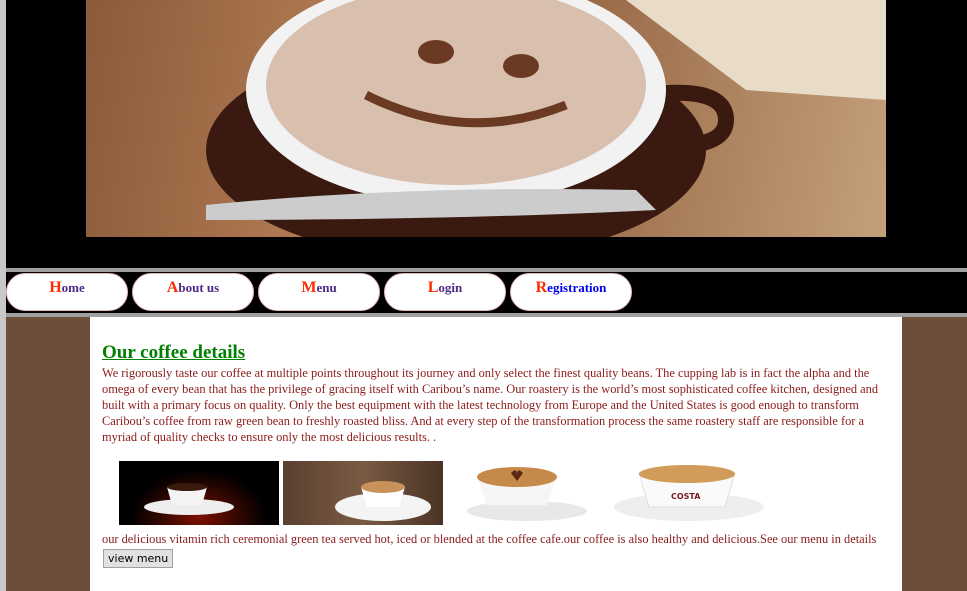 This screenshot has height=591, width=967. I want to click on image-gallery: COSTA, so click(507, 493).